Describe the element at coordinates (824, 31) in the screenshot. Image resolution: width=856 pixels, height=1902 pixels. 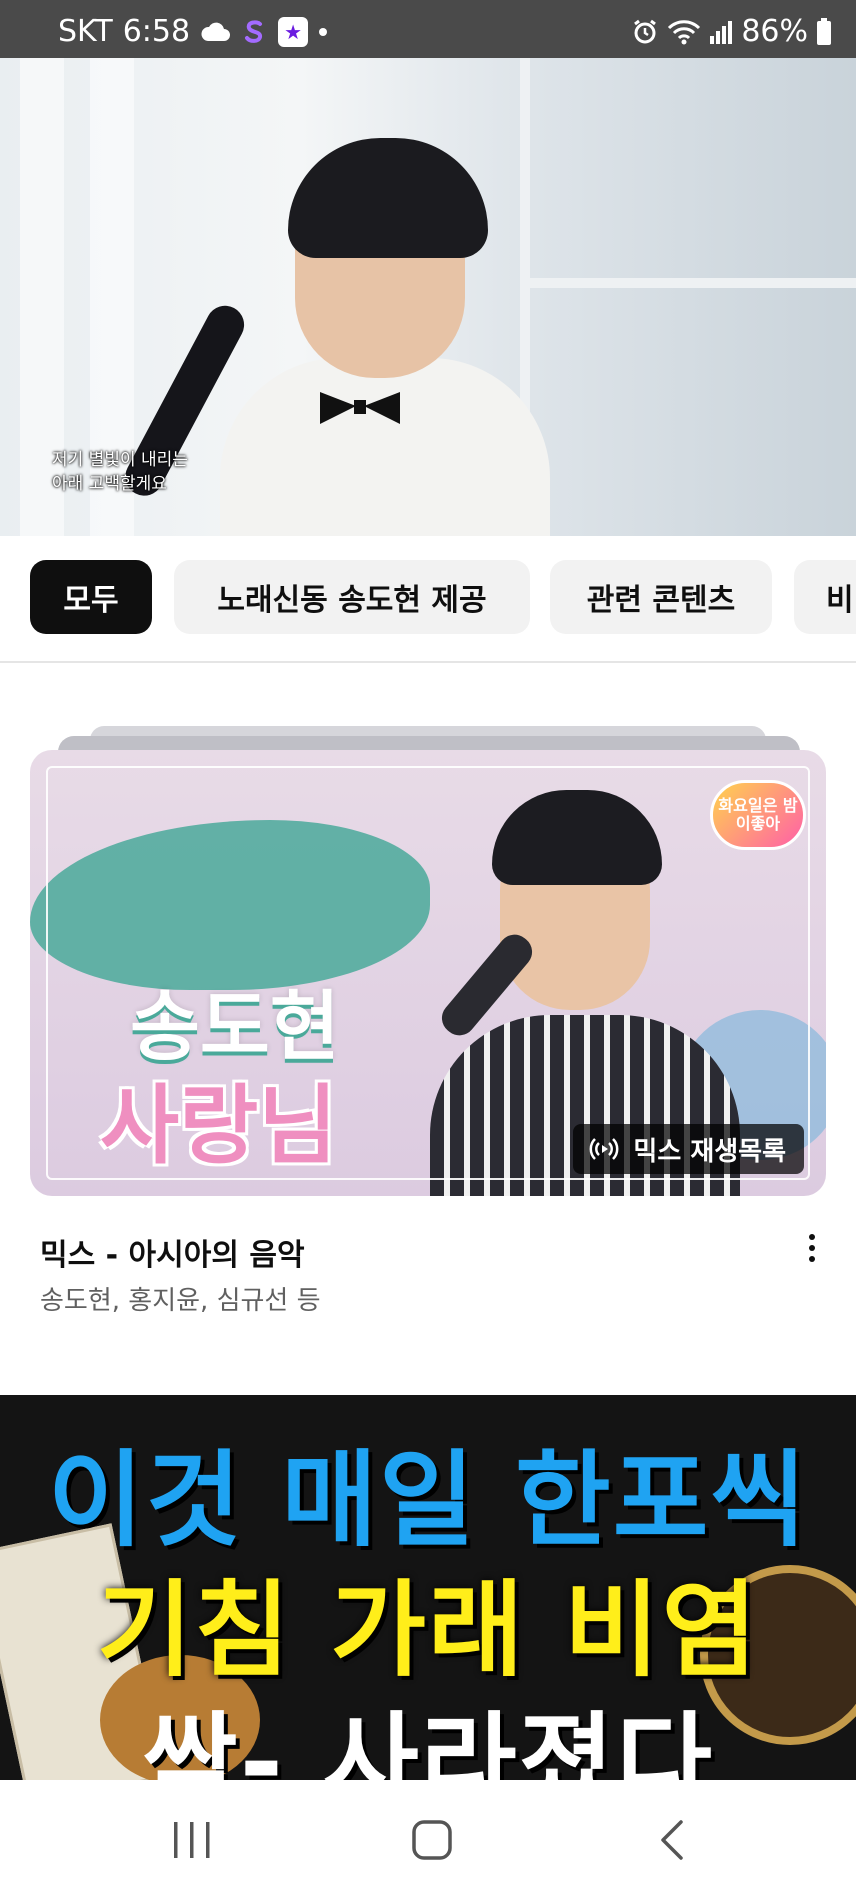
I see `battery-icon` at that location.